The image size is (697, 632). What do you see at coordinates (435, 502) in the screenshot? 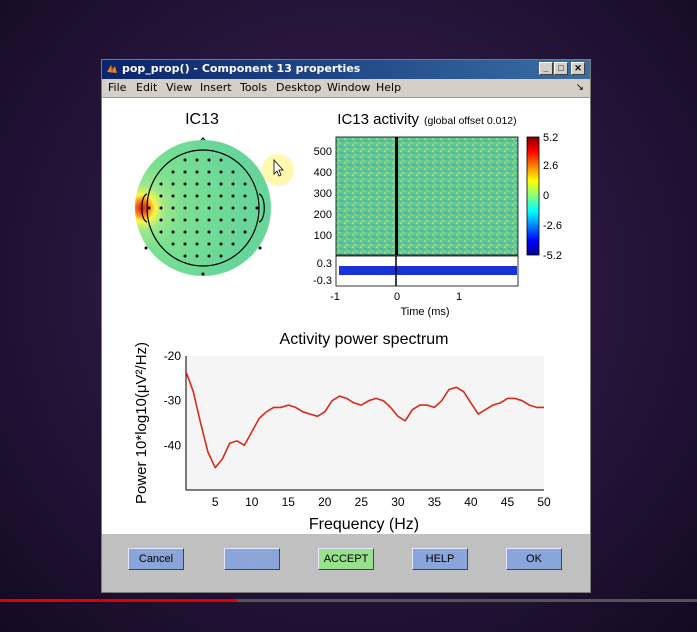
I see `spectrum-x-tick: 35` at bounding box center [435, 502].